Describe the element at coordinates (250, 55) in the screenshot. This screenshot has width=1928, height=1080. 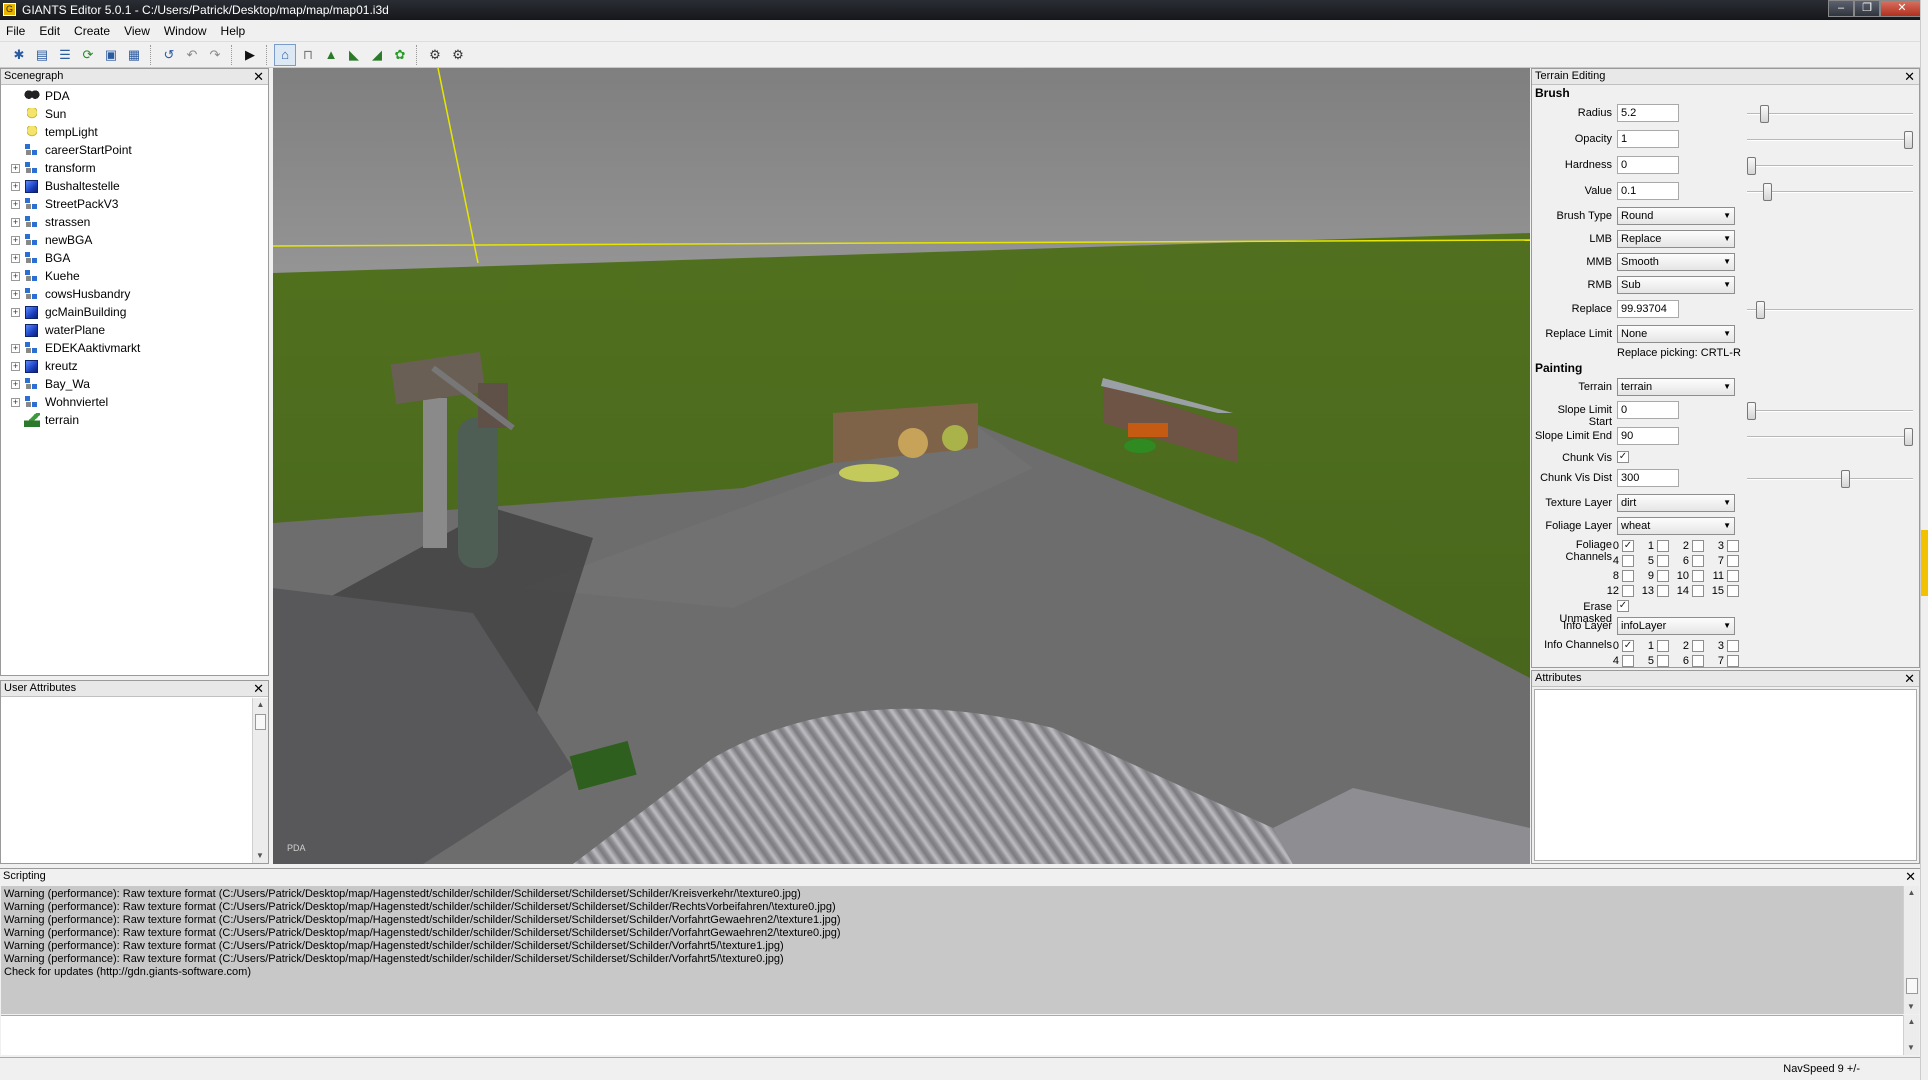
I see `play-icon: ▶` at that location.